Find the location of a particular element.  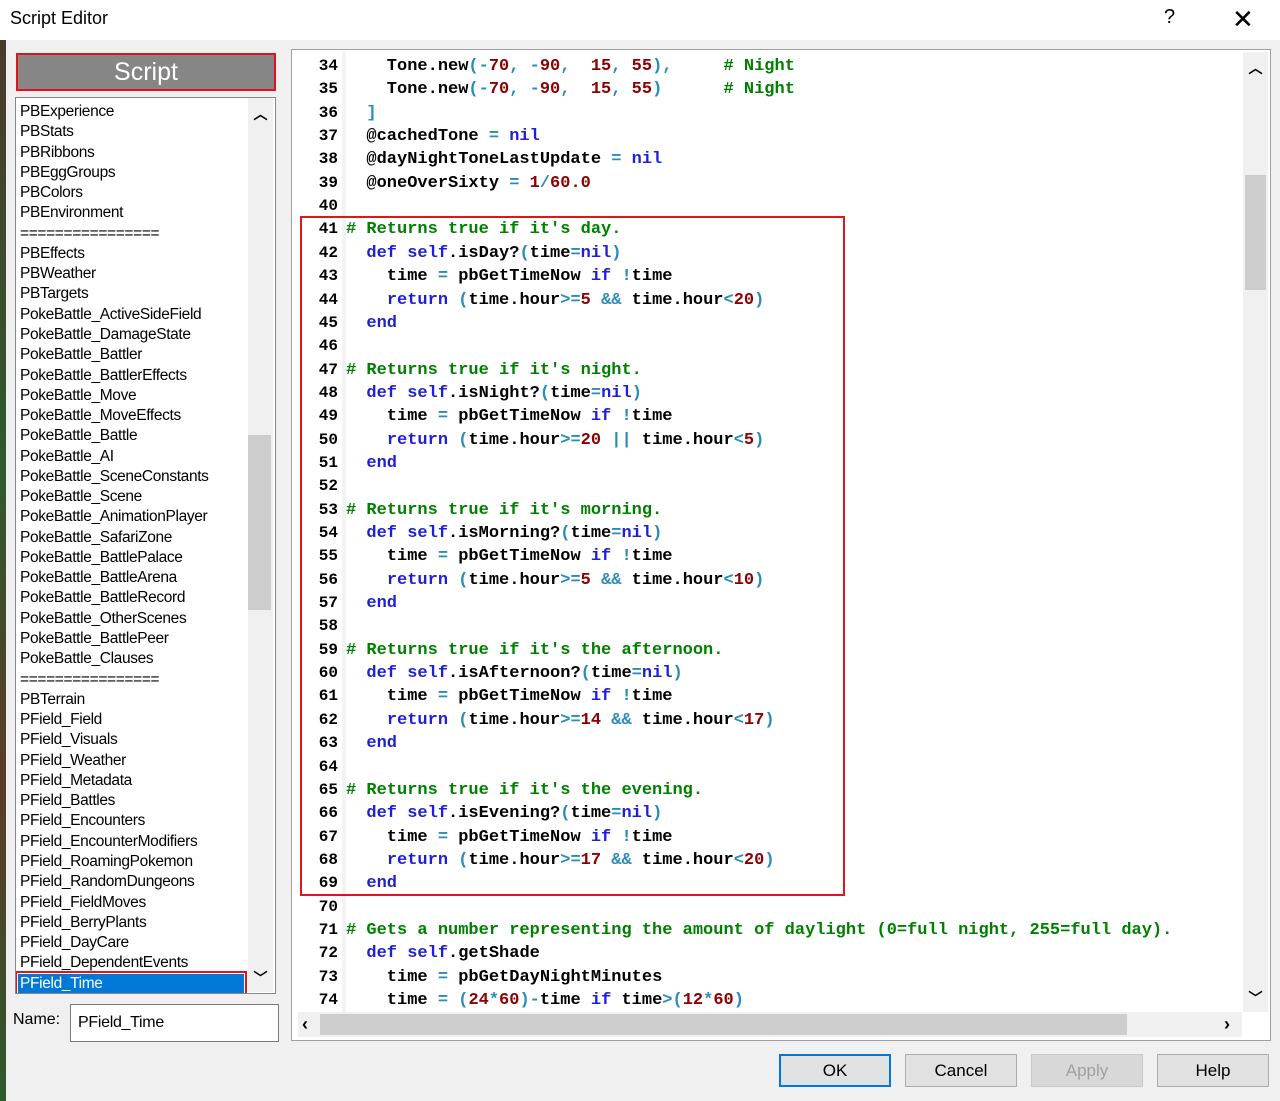

script-list-item: PokeBattle_ActiveSideField is located at coordinates (111, 315).